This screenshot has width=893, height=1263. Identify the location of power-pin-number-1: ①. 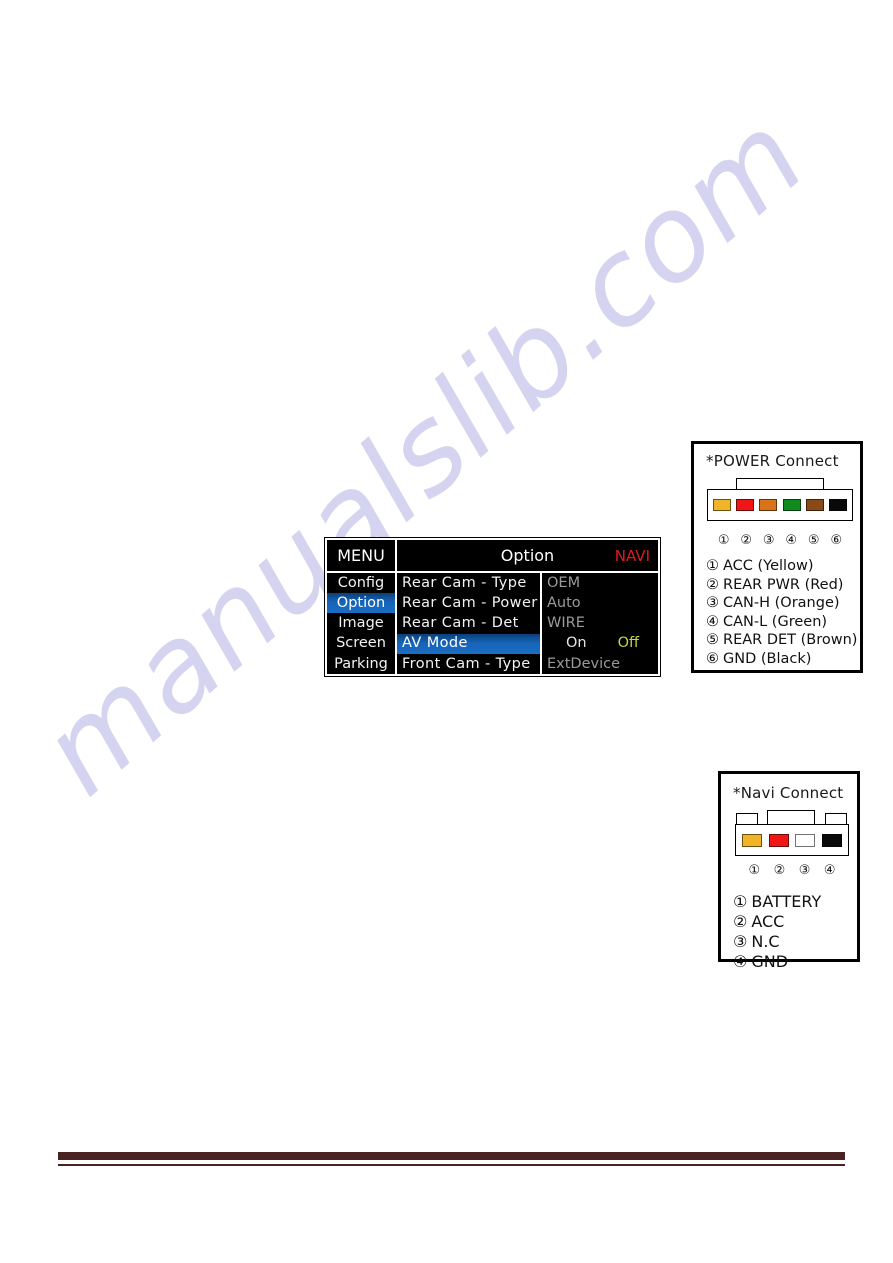
(723, 540).